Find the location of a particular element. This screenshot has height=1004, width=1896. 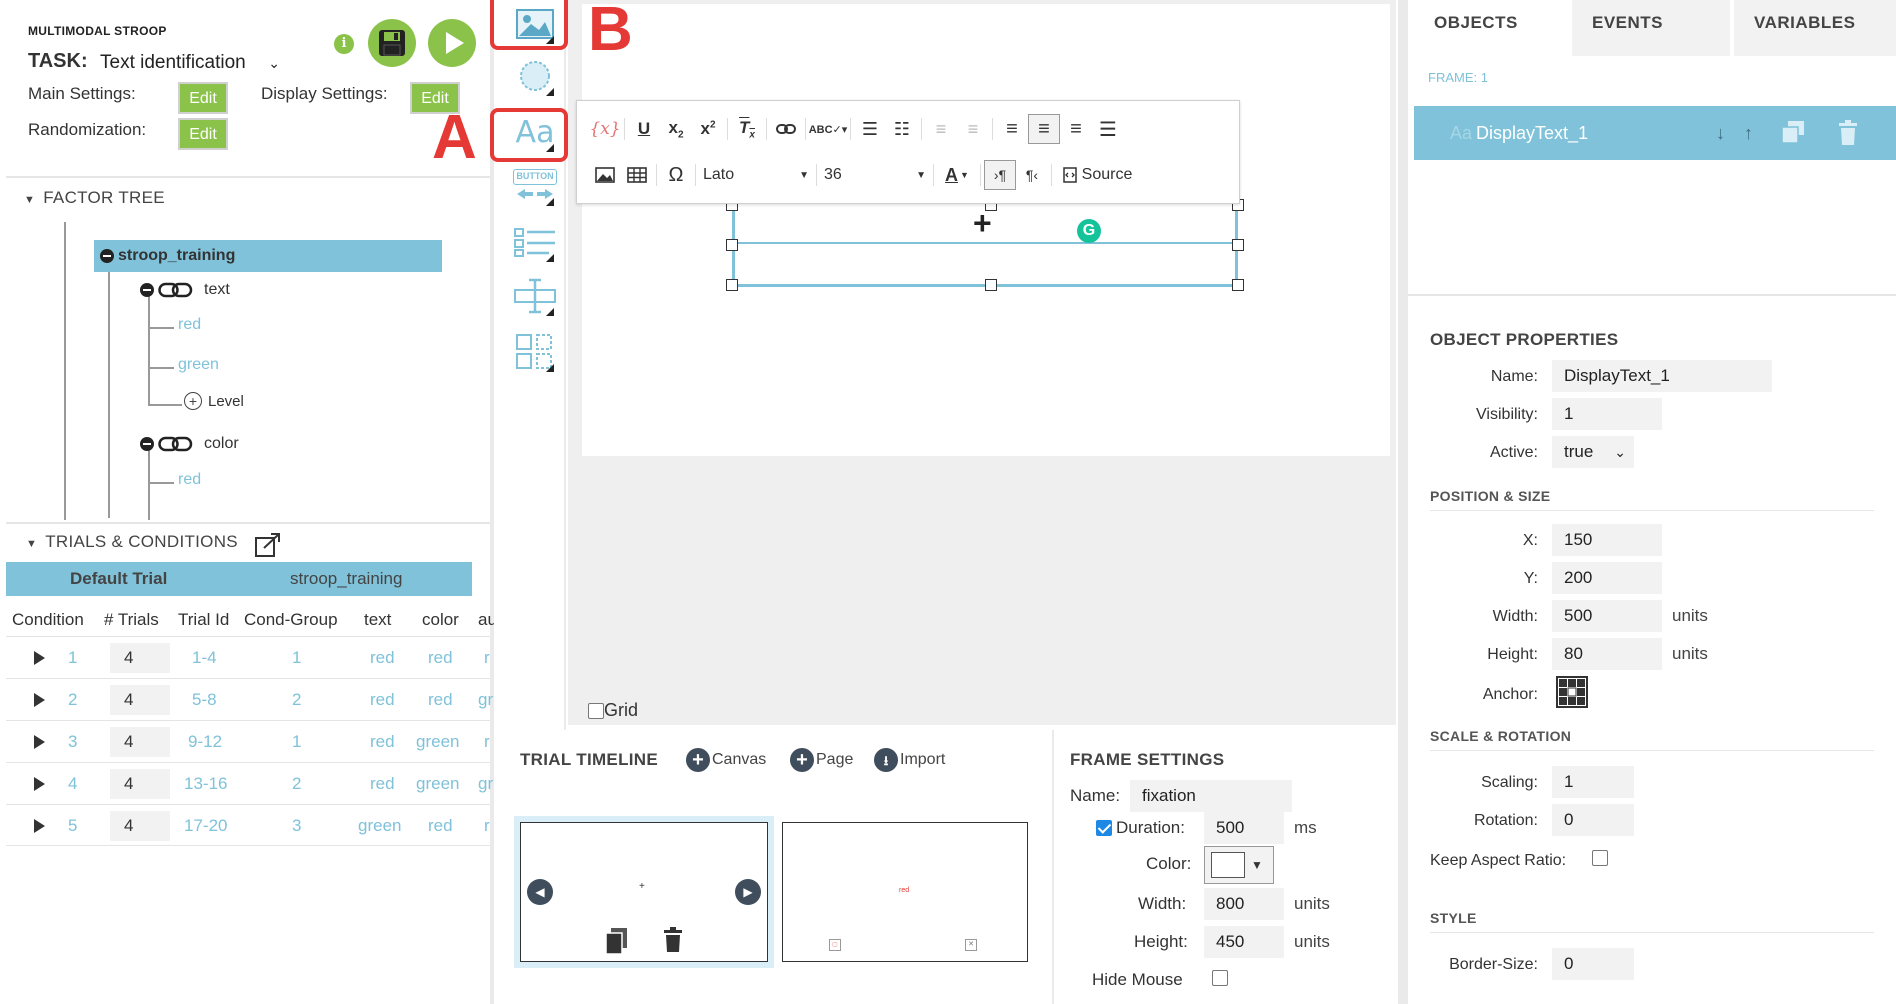

tab-objects: OBJECTS is located at coordinates (1491, 28).